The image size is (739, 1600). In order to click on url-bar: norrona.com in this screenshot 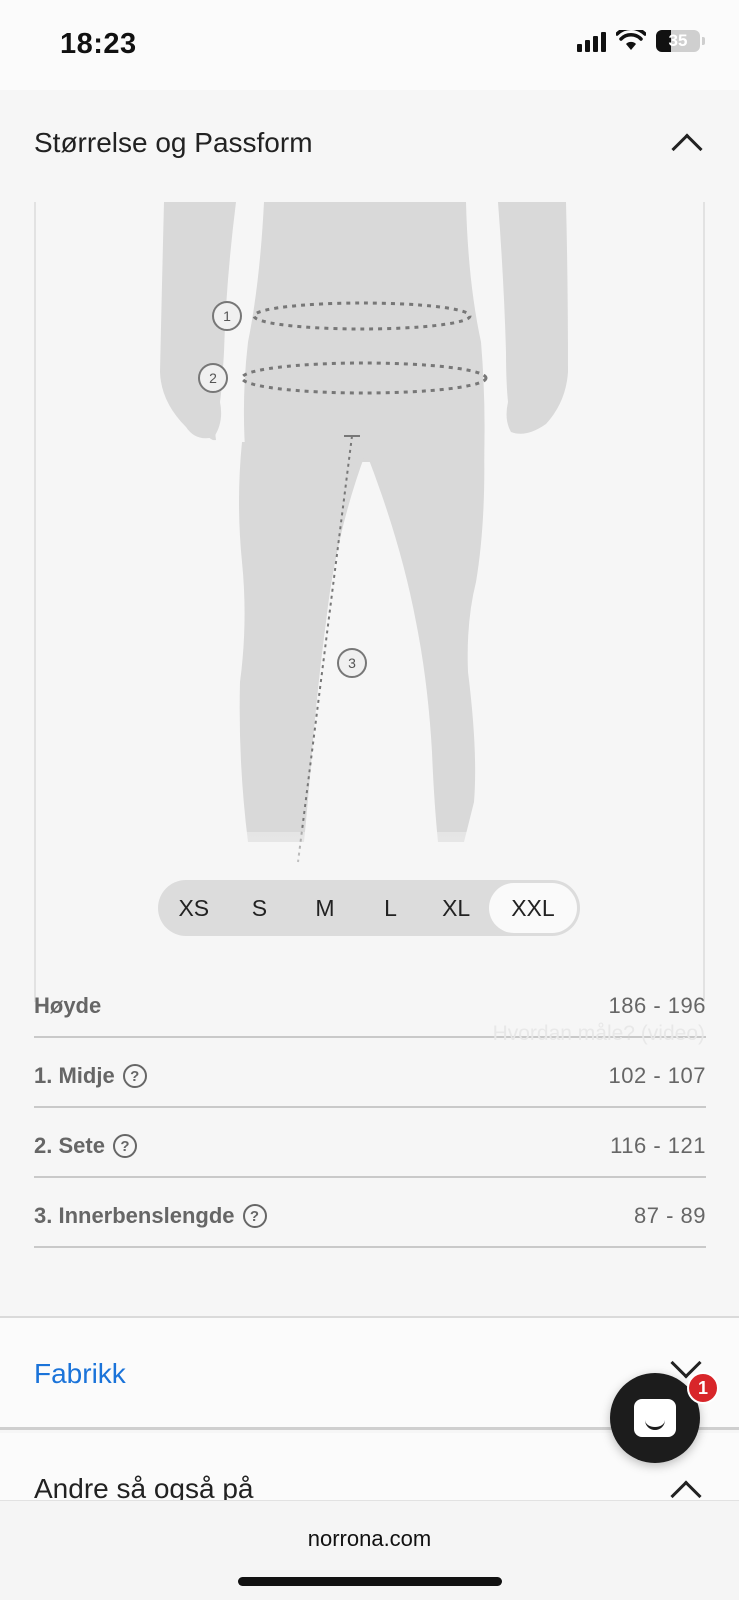, I will do `click(369, 1539)`.